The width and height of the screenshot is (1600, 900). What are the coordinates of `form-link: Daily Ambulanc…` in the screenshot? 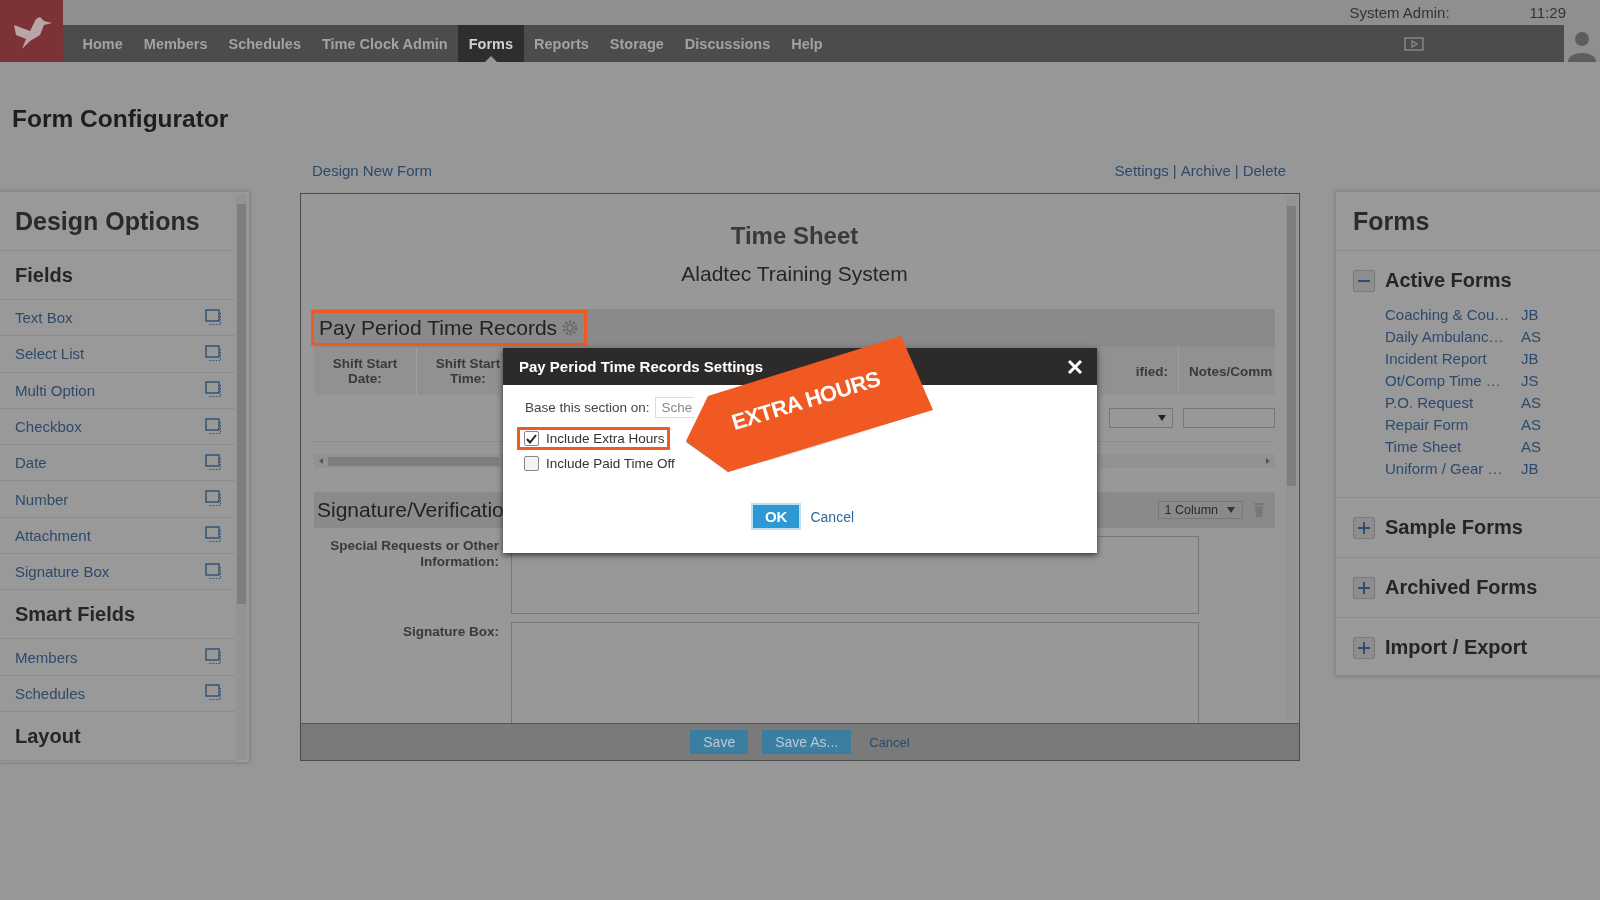 It's located at (1453, 336).